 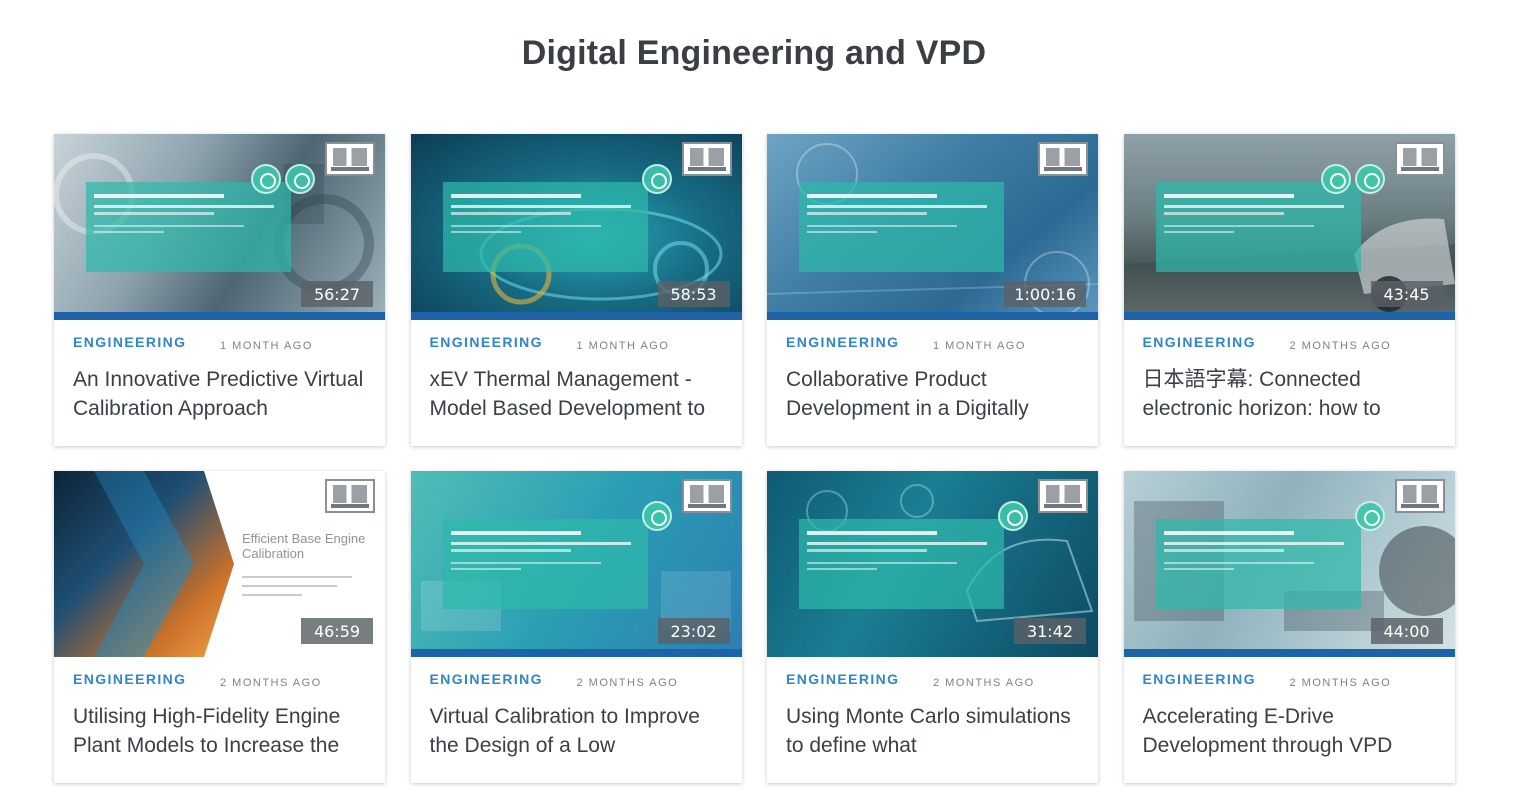 I want to click on video-thumbnail: 44:00, so click(x=1289, y=564).